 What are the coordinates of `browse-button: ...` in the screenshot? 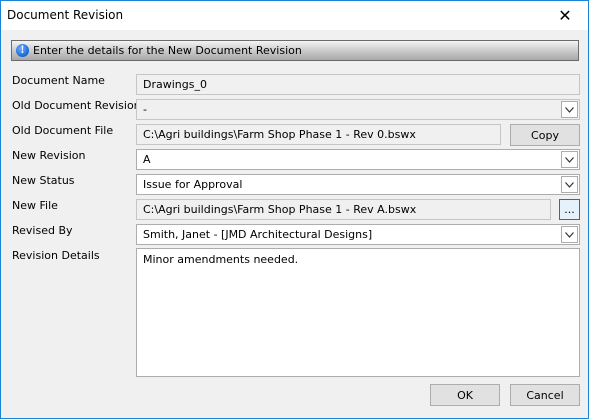 It's located at (569, 209).